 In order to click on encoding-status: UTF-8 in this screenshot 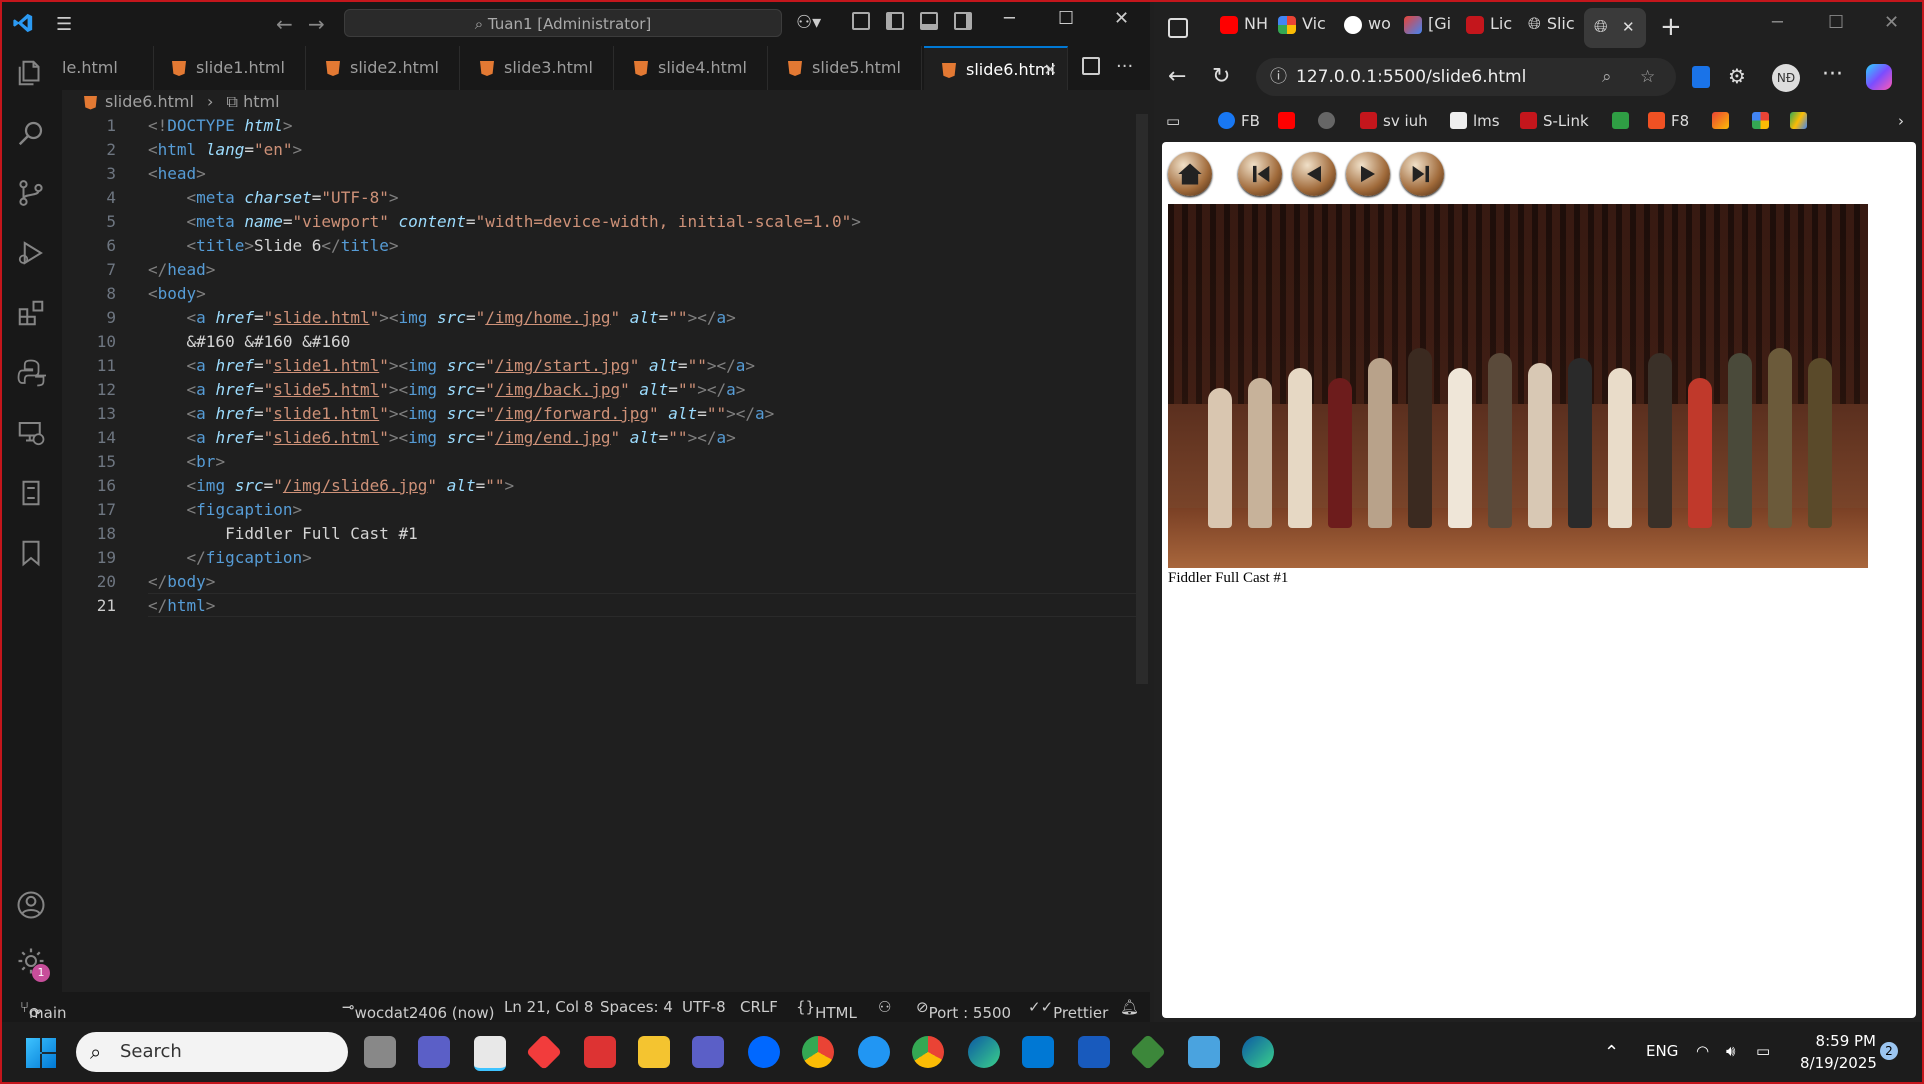, I will do `click(704, 1007)`.